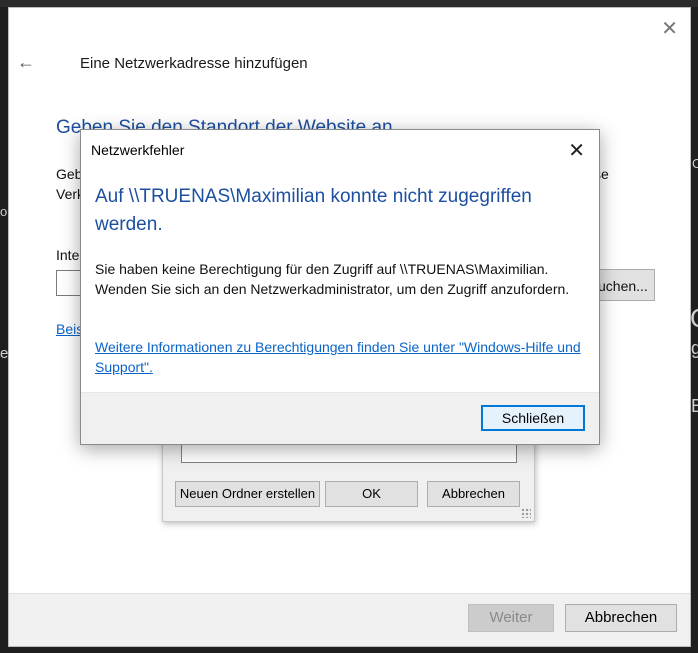 This screenshot has height=653, width=698. Describe the element at coordinates (511, 618) in the screenshot. I see `next-button: Weiter` at that location.